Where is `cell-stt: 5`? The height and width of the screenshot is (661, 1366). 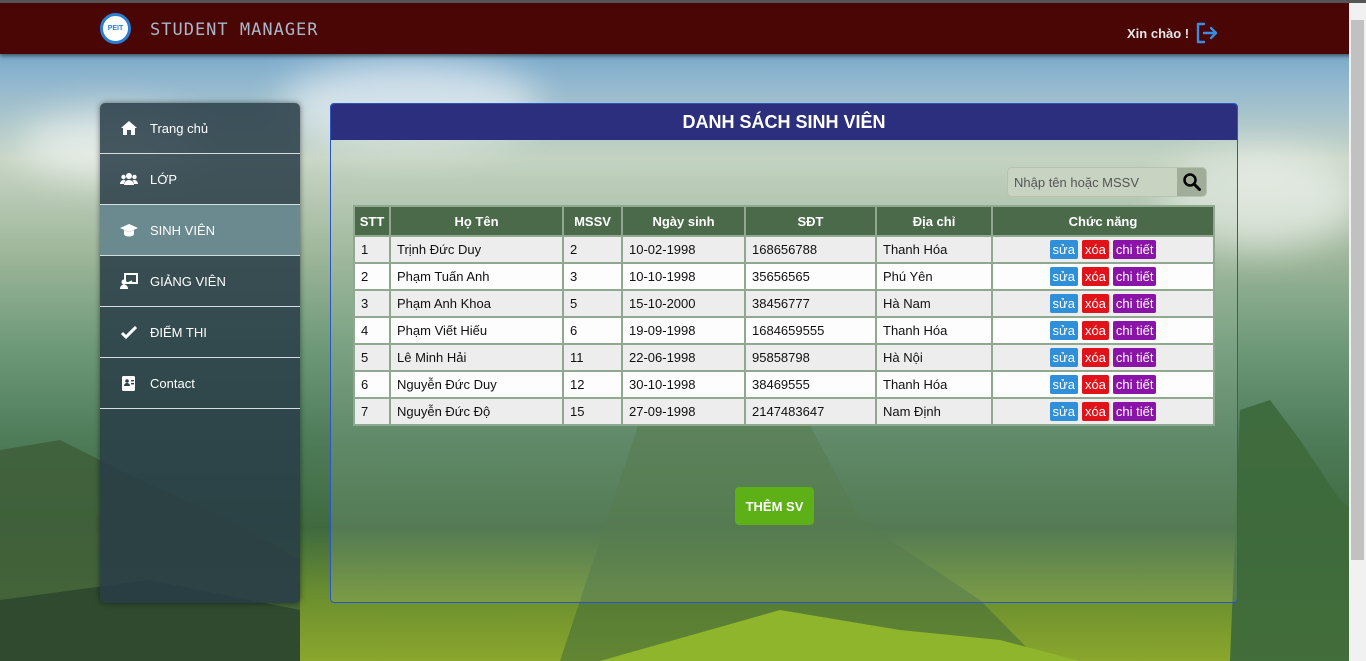
cell-stt: 5 is located at coordinates (372, 357).